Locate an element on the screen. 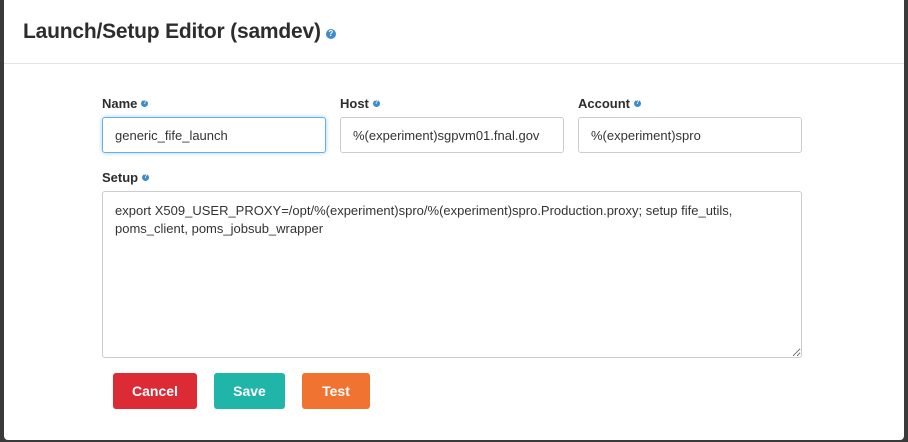 This screenshot has width=908, height=442. account-input is located at coordinates (690, 135).